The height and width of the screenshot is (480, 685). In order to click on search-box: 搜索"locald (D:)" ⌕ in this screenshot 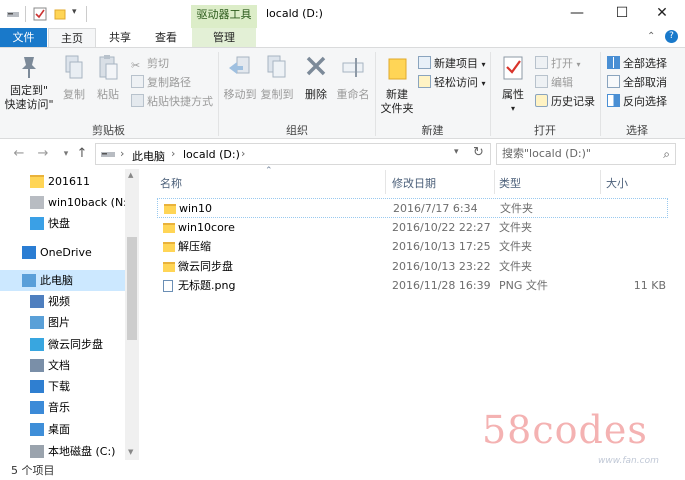, I will do `click(586, 154)`.